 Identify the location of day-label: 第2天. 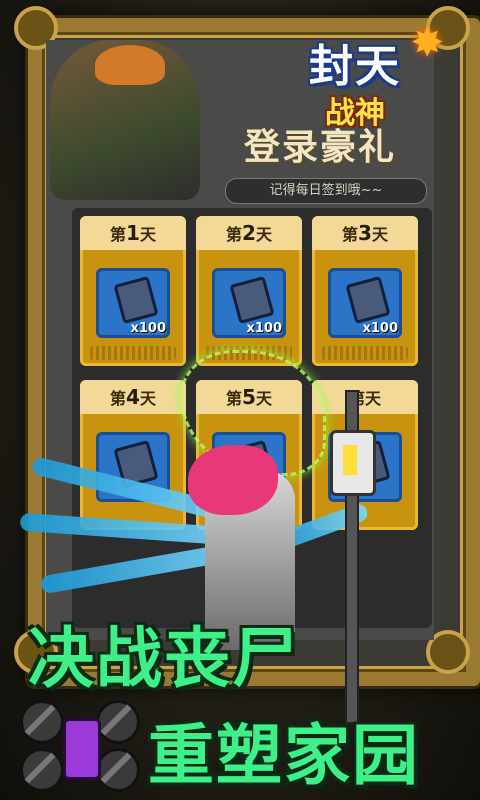
(249, 233).